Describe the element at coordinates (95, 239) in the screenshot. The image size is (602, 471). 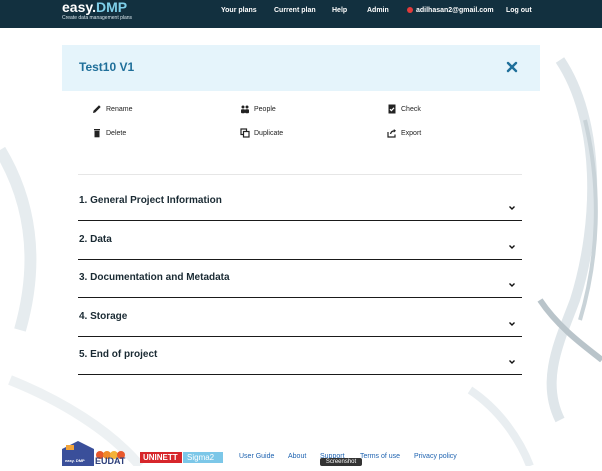
I see `section-title: 2. Data` at that location.